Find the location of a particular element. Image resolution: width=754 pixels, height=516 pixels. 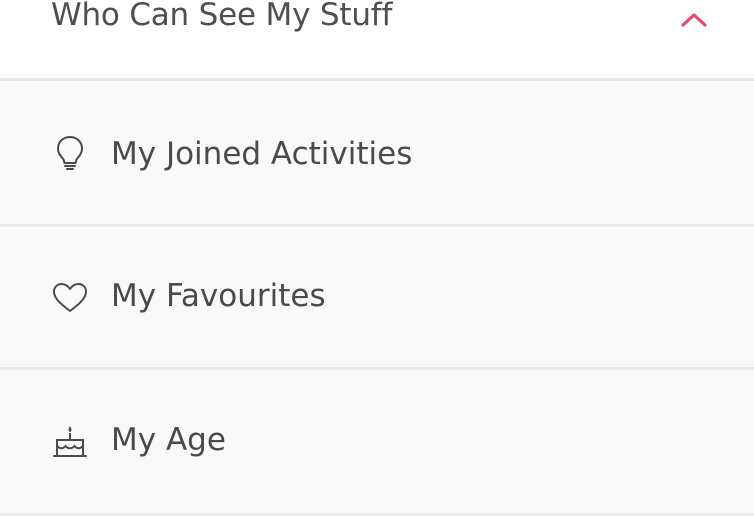

list-item-label: My Favourites is located at coordinates (218, 296).